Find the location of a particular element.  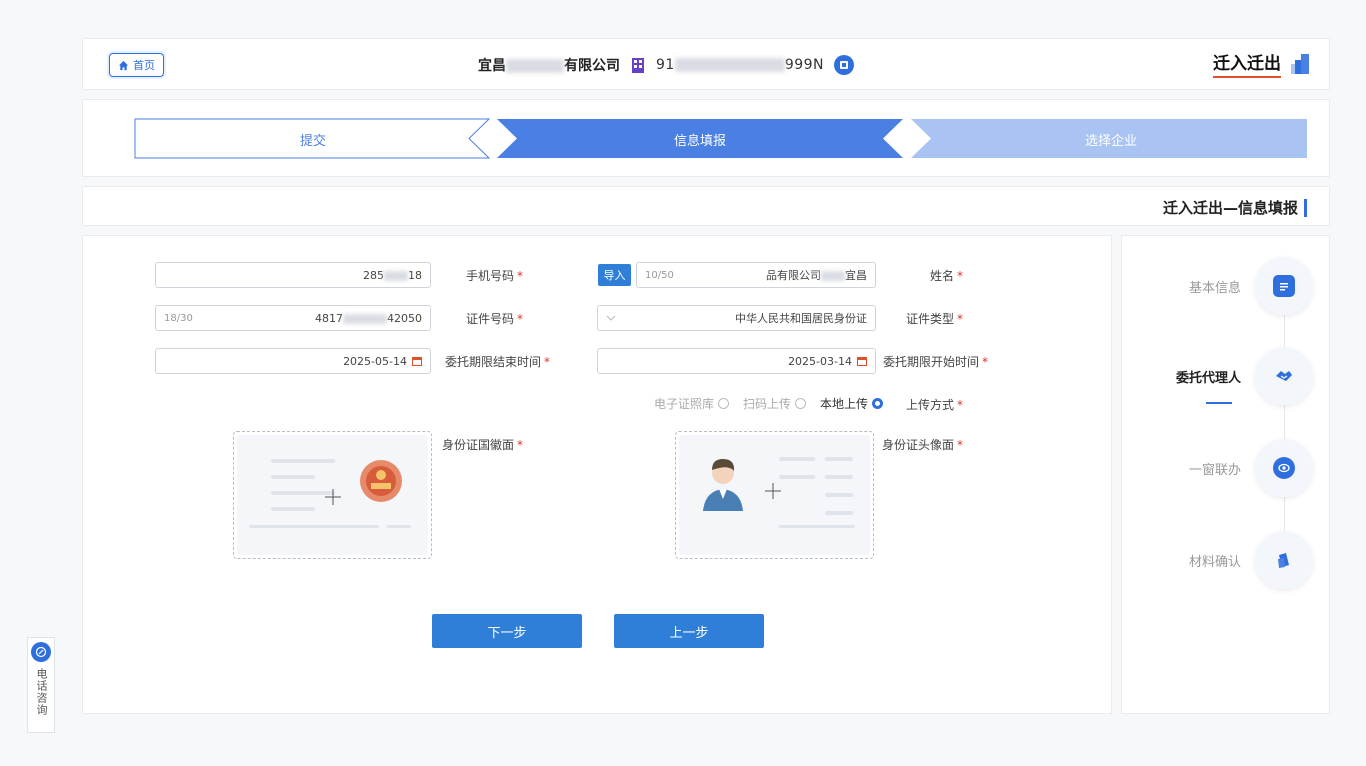

nav-item-joint-service: 一窗联办 is located at coordinates (1251, 468).